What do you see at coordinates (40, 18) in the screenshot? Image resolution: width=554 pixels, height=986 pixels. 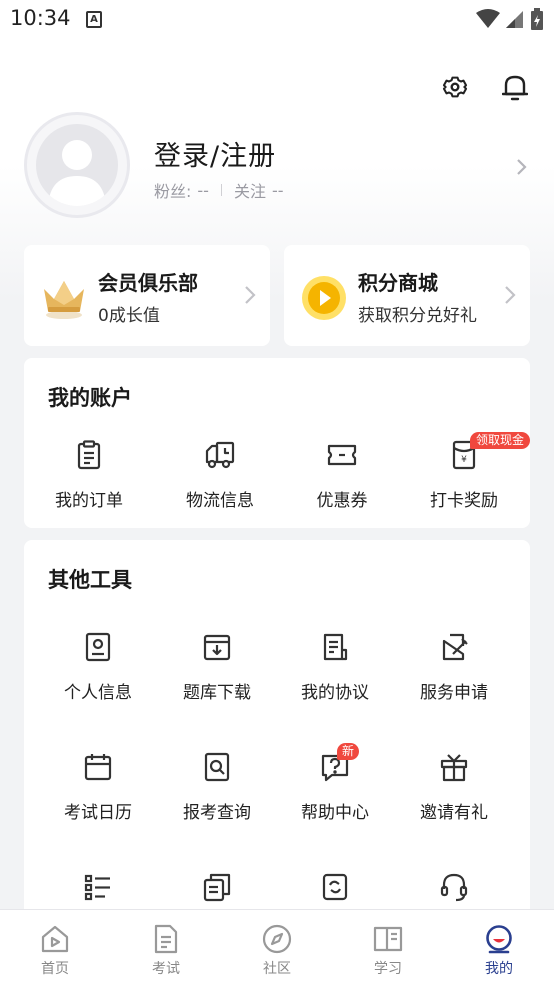 I see `status-time: 10:34` at bounding box center [40, 18].